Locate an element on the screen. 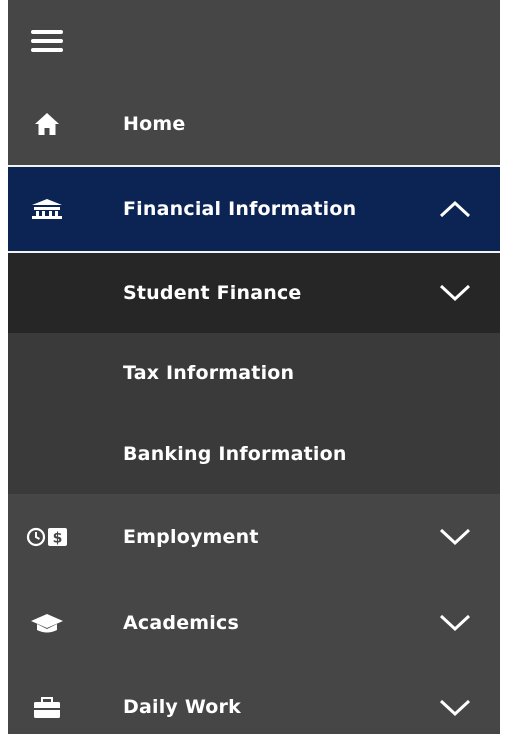  submenu-item-label: Tax Information is located at coordinates (209, 373).